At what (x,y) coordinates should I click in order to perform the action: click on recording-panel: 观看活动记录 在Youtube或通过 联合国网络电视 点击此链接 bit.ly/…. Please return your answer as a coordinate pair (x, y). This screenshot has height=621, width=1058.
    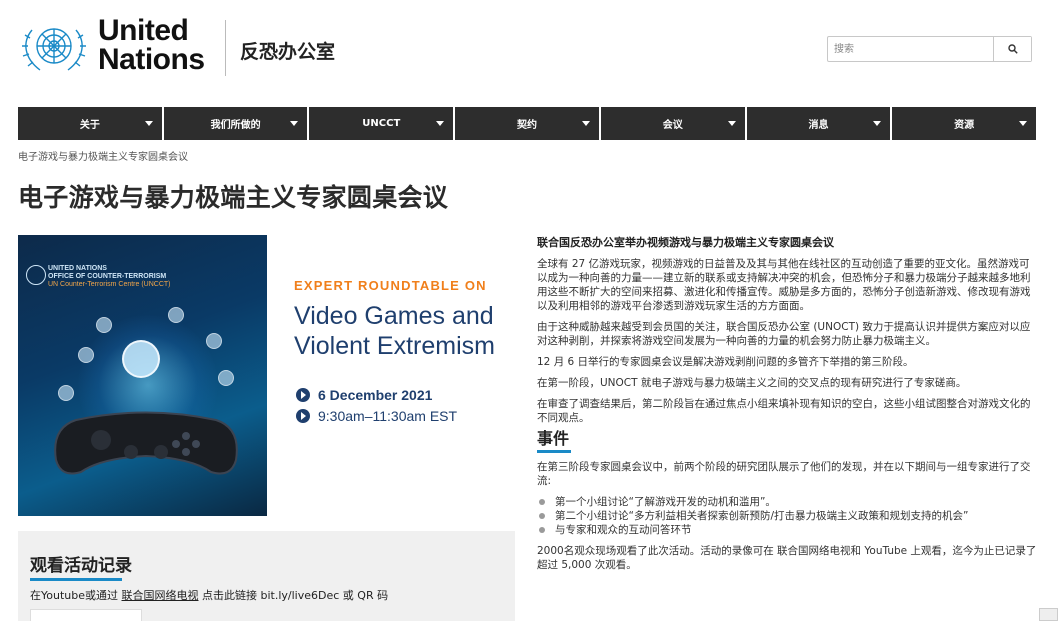
    Looking at the image, I should click on (266, 576).